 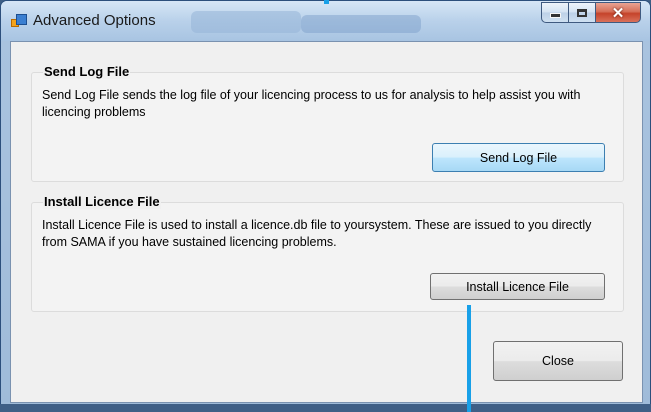 I want to click on title-bar: Advanced Options ✕, so click(x=325, y=21).